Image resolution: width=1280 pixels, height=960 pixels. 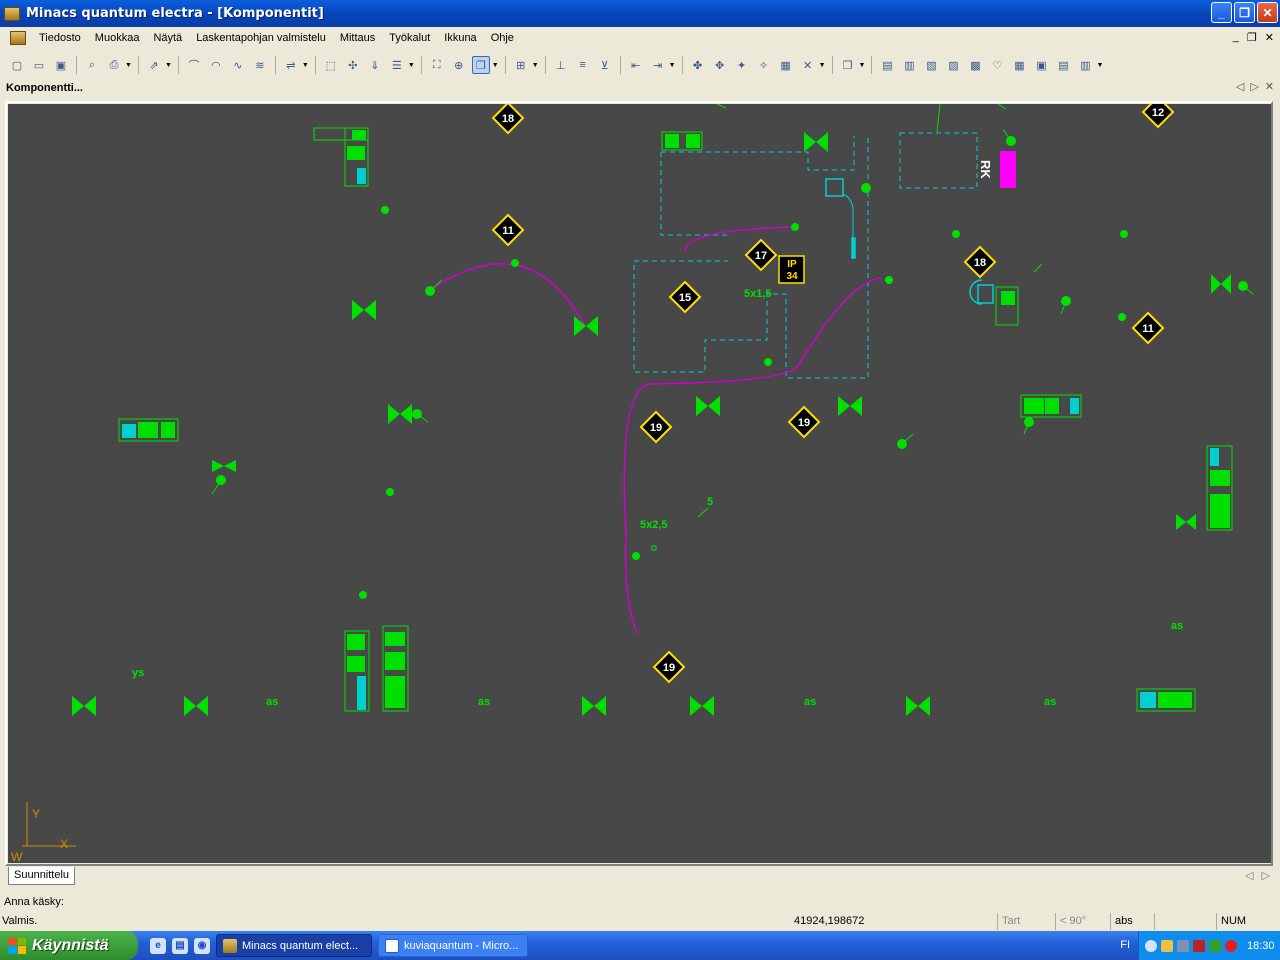 What do you see at coordinates (561, 65) in the screenshot?
I see `cable-tray-icon: ⊥` at bounding box center [561, 65].